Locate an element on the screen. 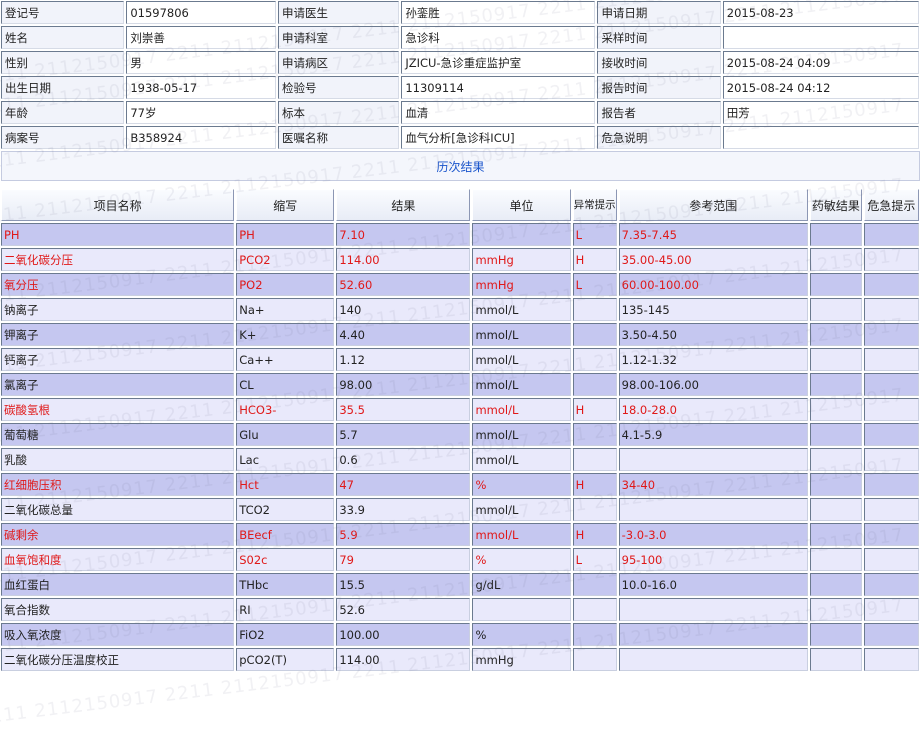 The width and height of the screenshot is (920, 755). result-row: 钠离子 Na+ 140 mmol/L 135-145 is located at coordinates (460, 309).